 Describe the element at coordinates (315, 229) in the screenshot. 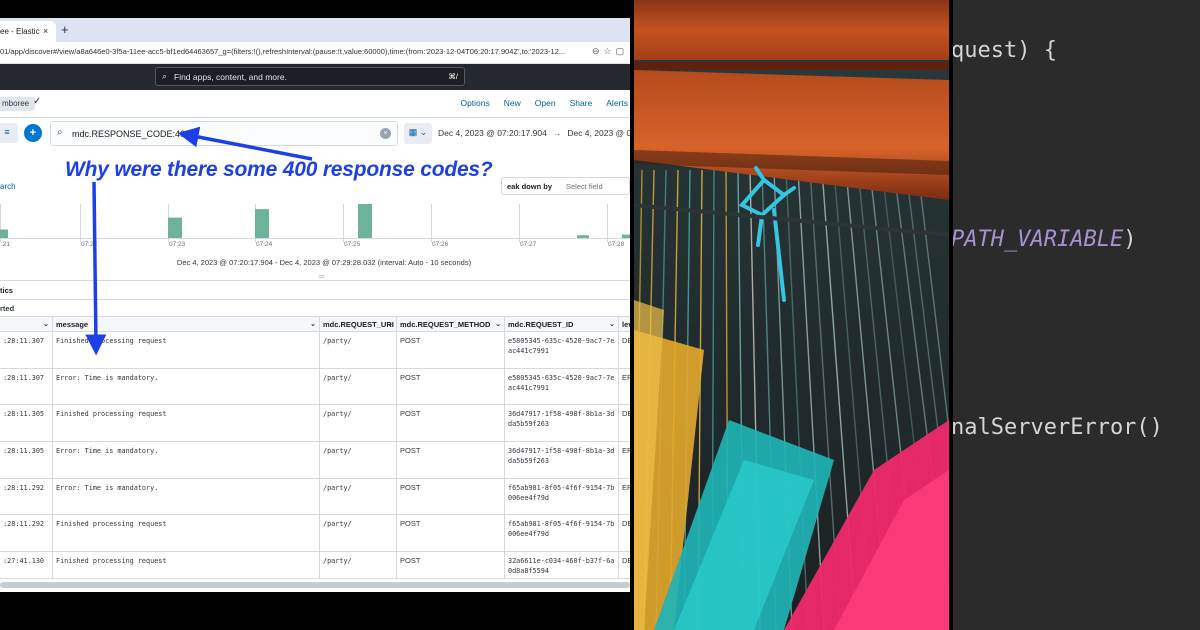

I see `histogram-chart: :21 07:22 07:23 07:24 07:25 07:26 07:27 07:28` at that location.